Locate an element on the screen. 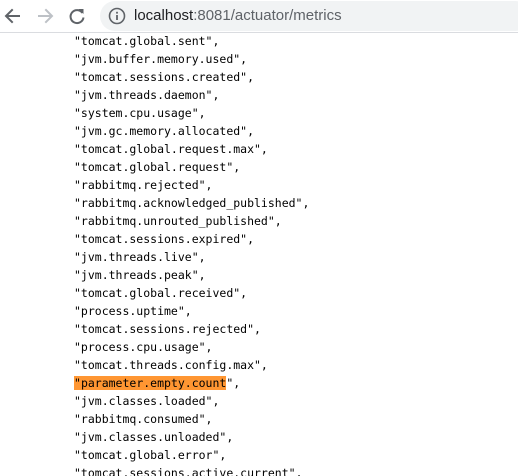  list-item: "tomcat.sessions.created", is located at coordinates (164, 77).